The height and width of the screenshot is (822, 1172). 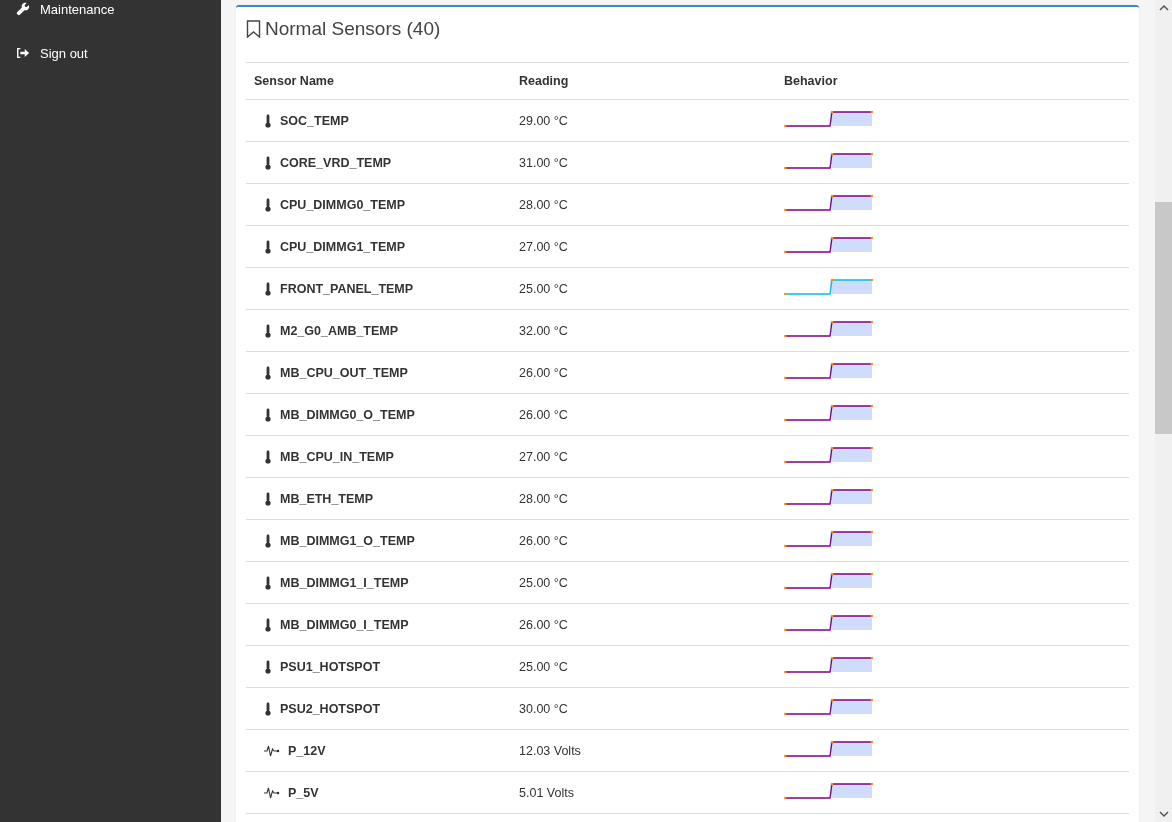 I want to click on sensor-reading: 5.01 Volts, so click(x=643, y=792).